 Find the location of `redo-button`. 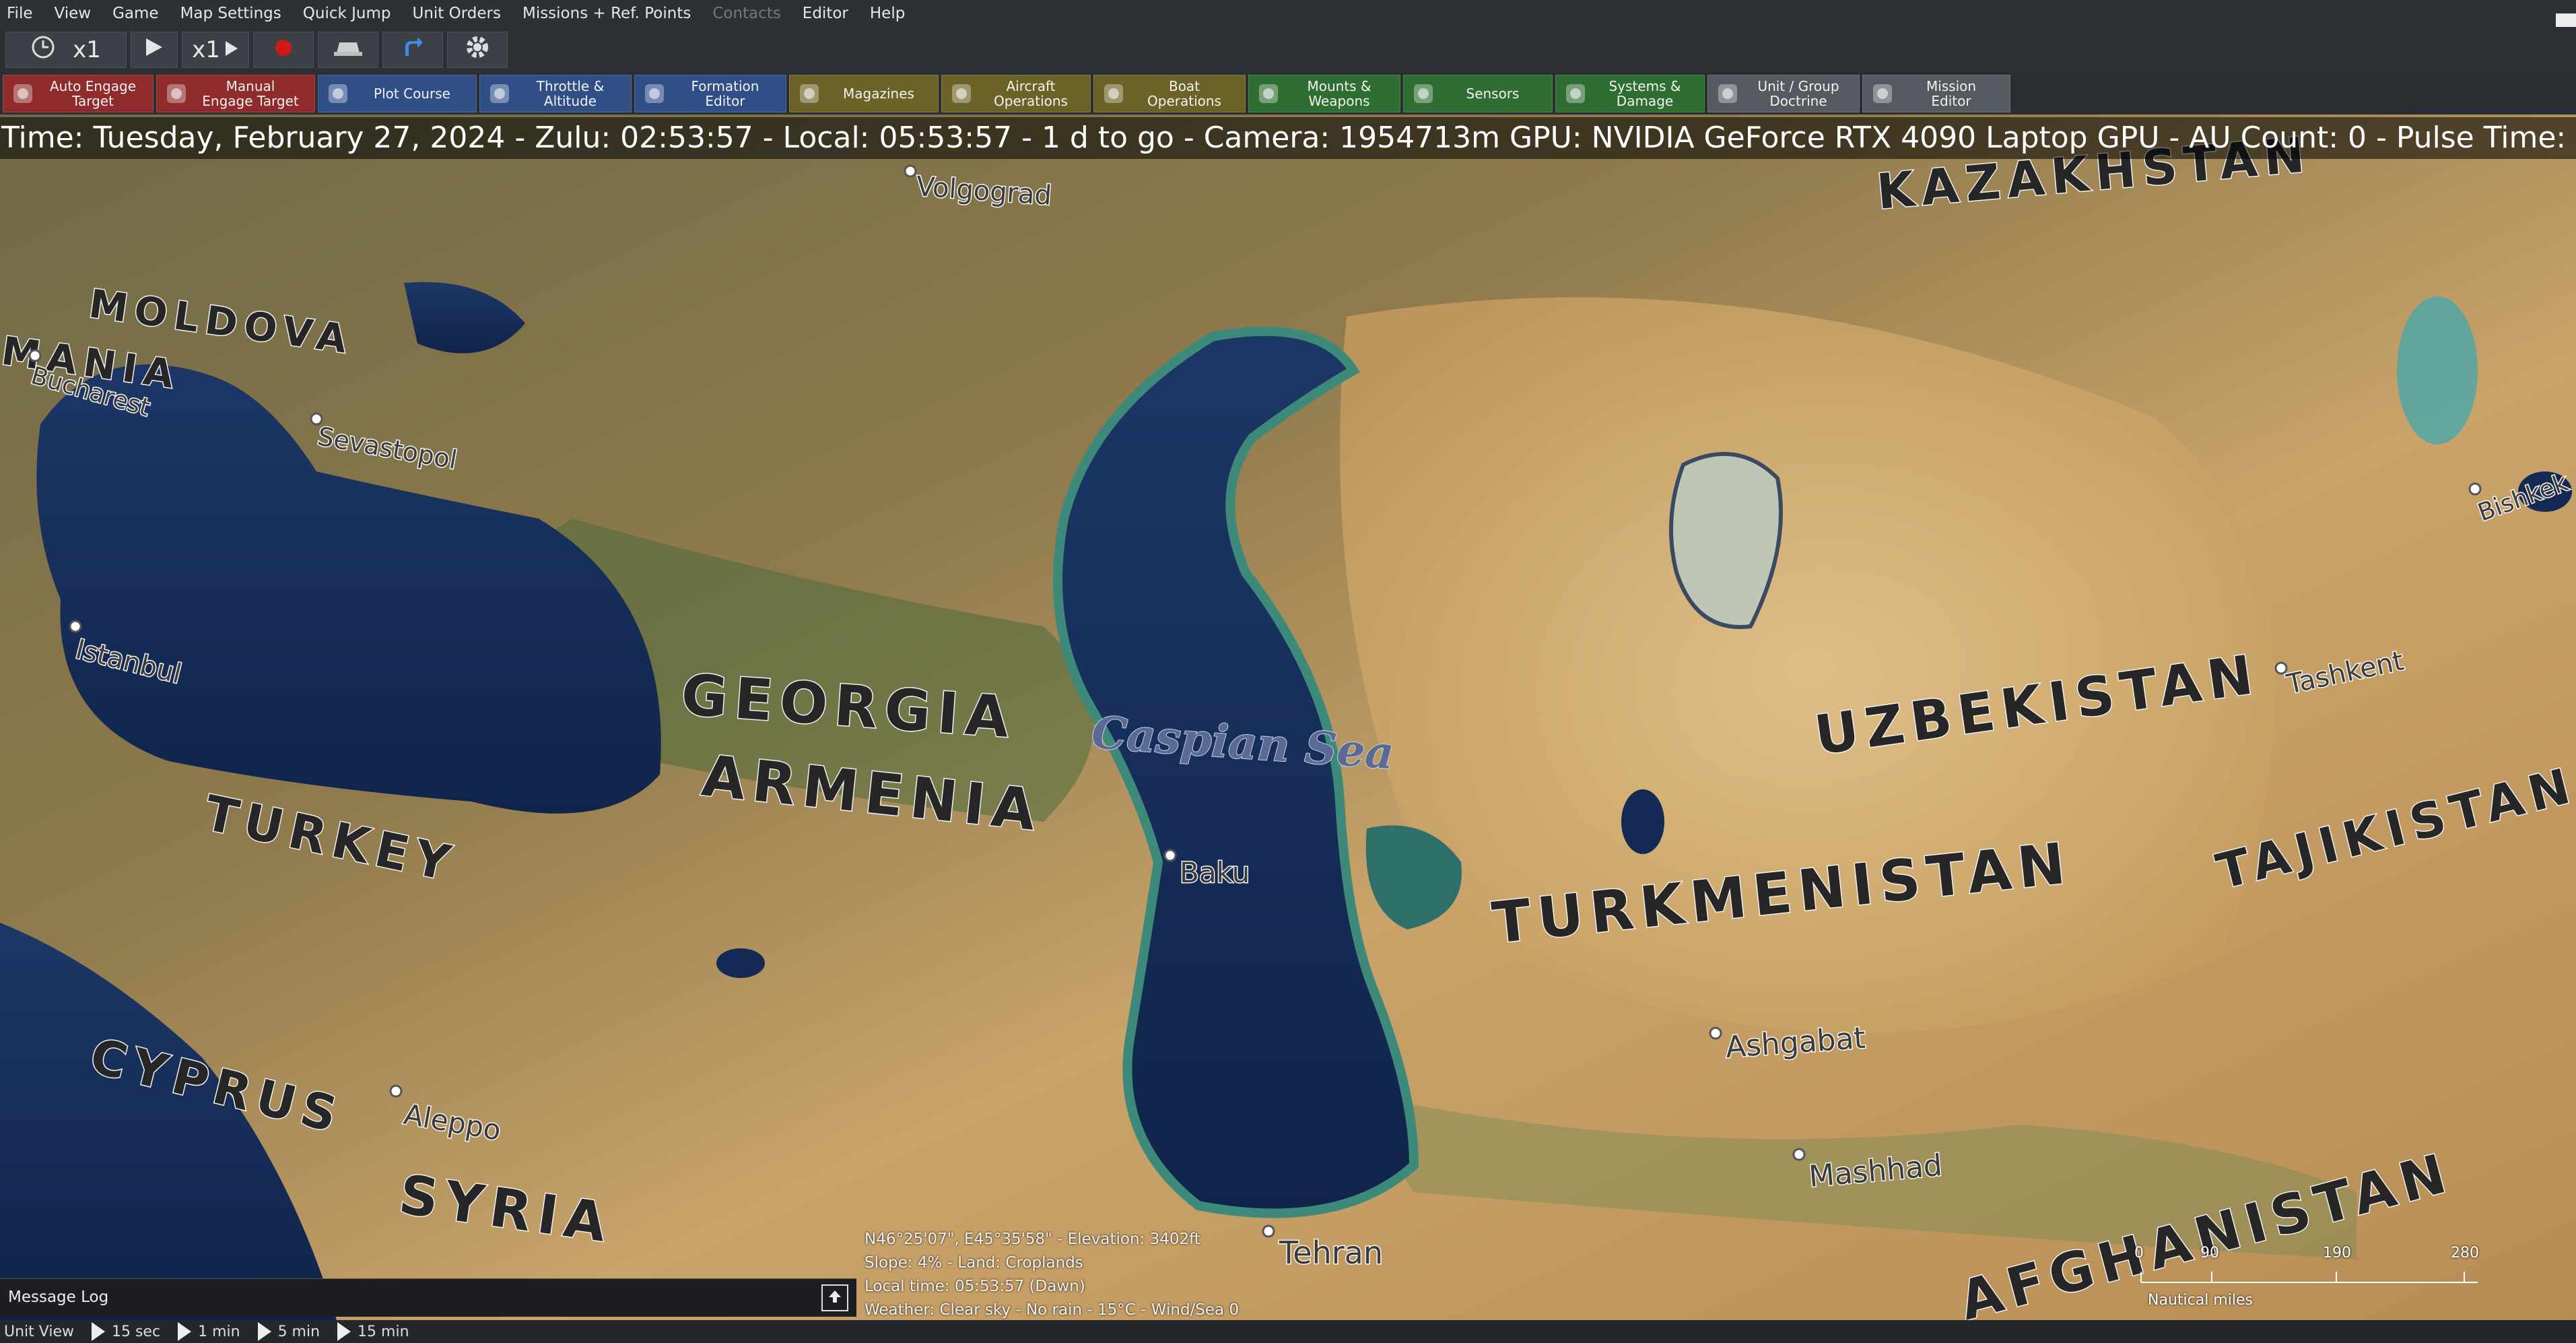

redo-button is located at coordinates (412, 50).